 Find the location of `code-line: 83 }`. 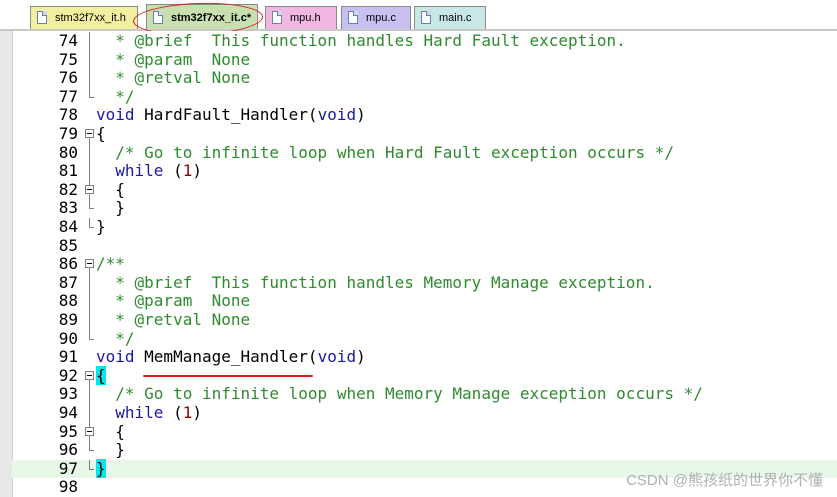

code-line: 83 } is located at coordinates (424, 208).